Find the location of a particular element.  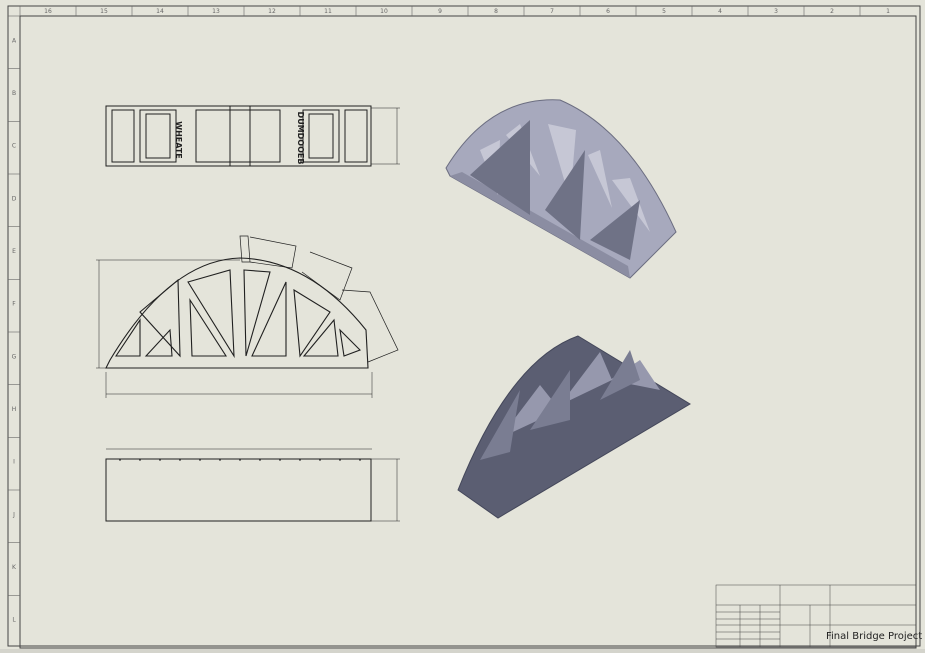

border-col-label: 11 is located at coordinates (328, 11).